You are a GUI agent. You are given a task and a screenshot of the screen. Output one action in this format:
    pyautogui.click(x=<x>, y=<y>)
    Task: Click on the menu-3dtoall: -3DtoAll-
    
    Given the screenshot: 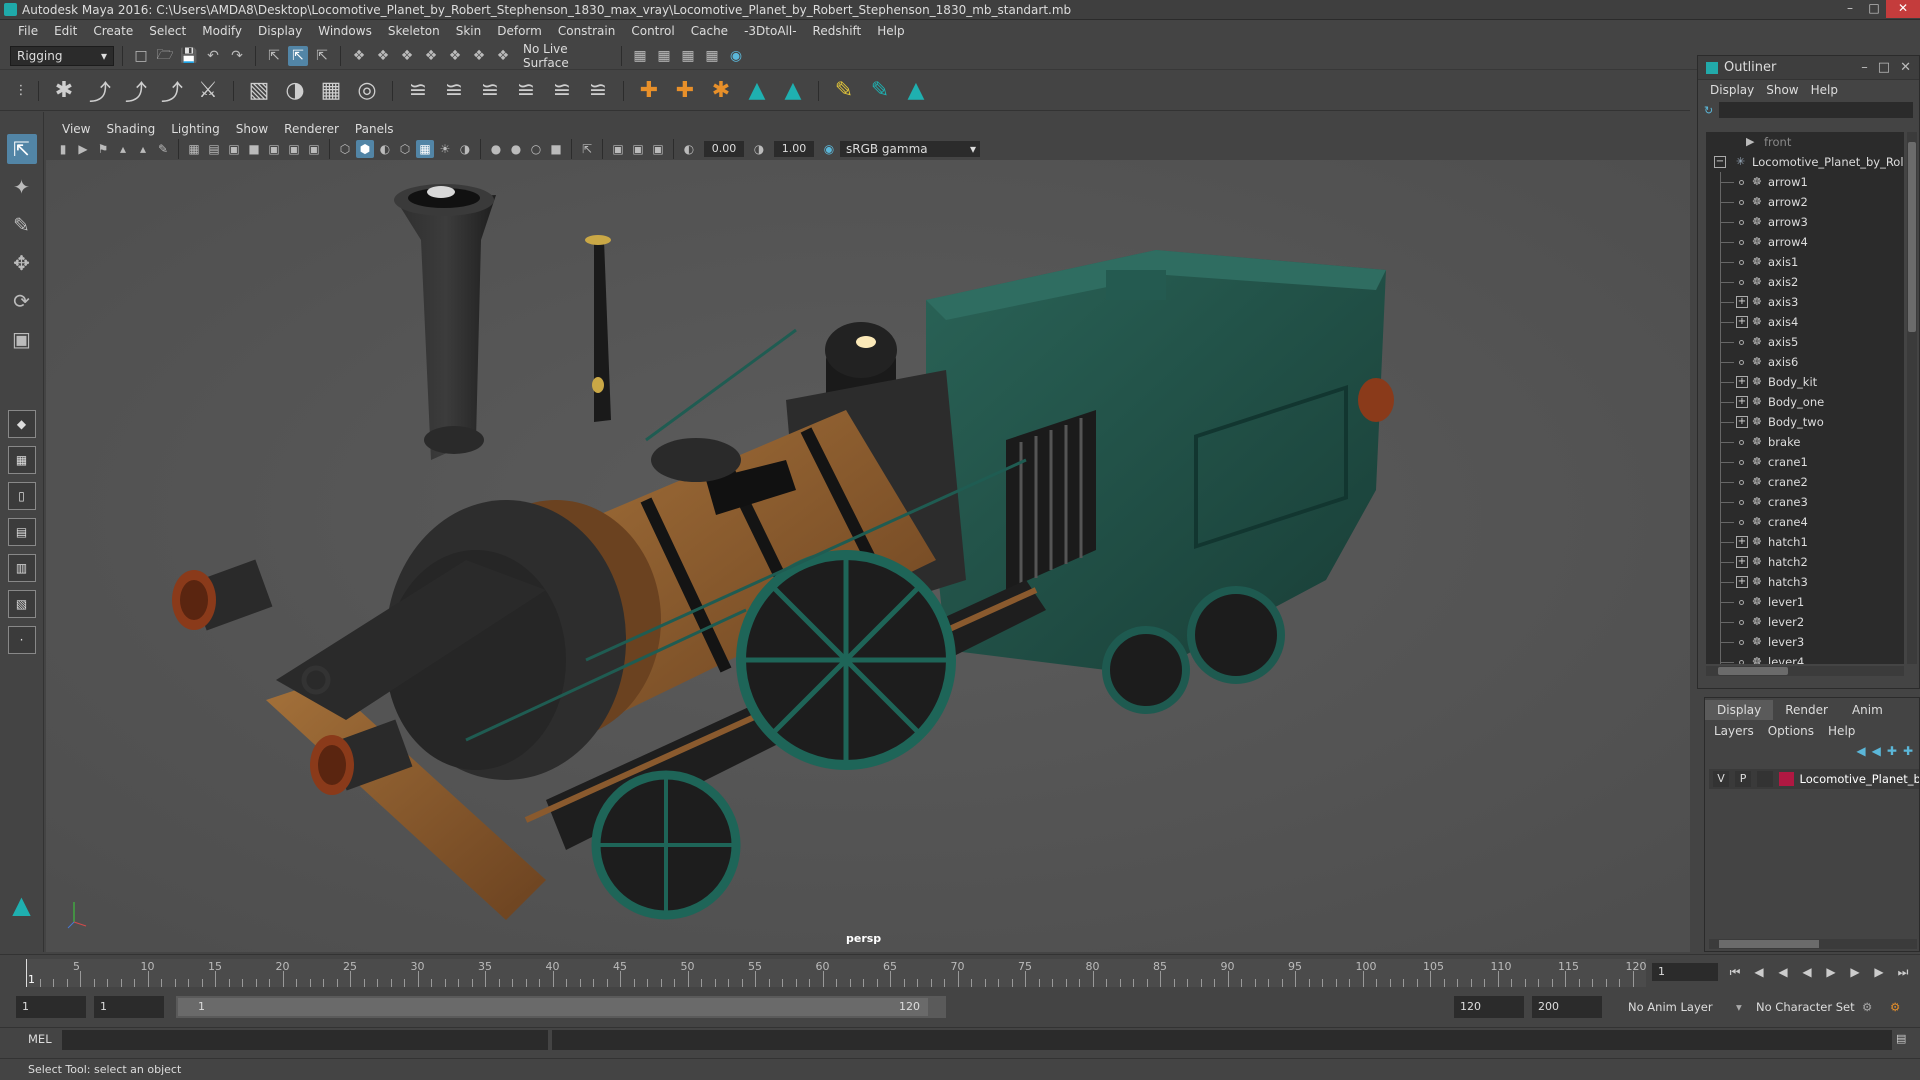 What is the action you would take?
    pyautogui.click(x=770, y=31)
    